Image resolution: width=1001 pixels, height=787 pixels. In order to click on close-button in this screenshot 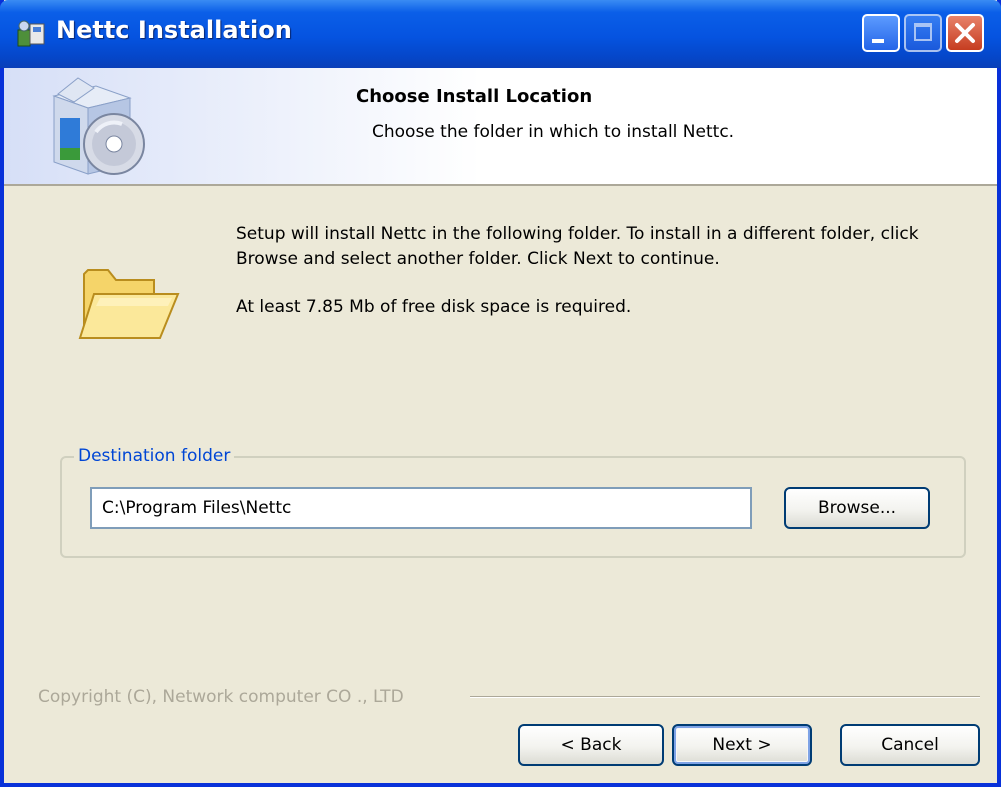, I will do `click(965, 33)`.